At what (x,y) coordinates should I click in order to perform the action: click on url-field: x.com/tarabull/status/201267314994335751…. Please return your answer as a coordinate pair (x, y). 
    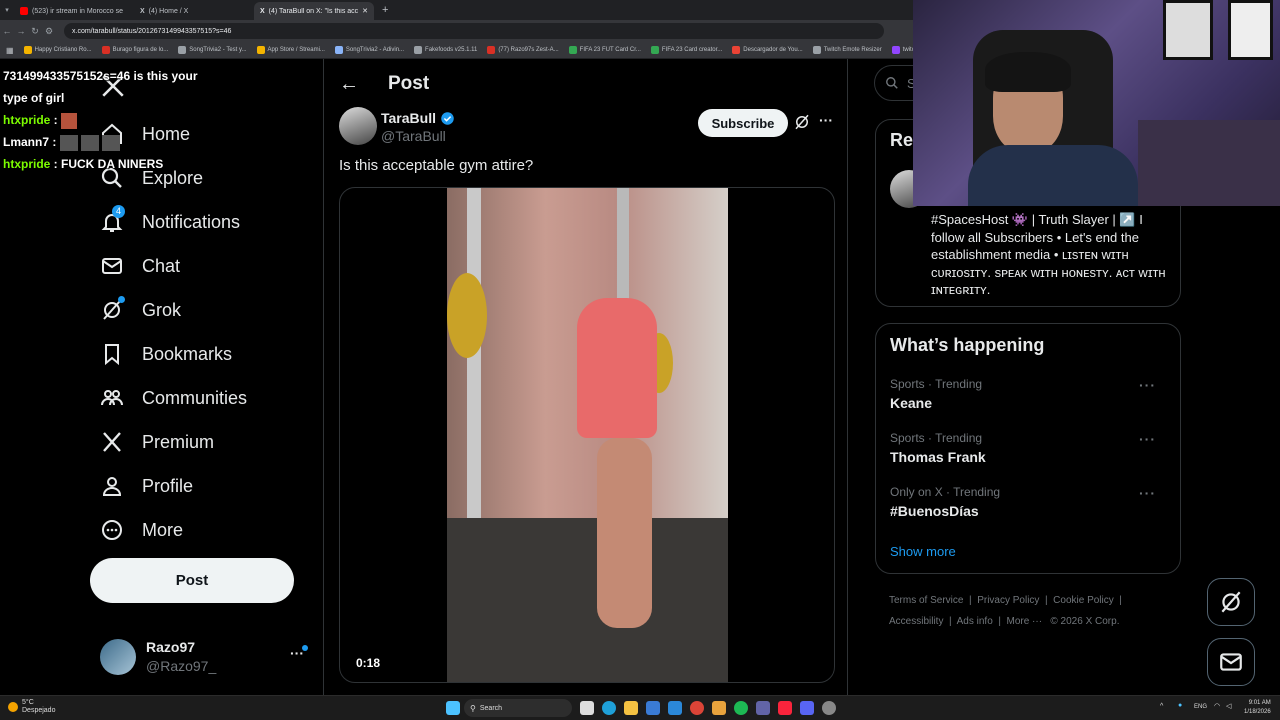
    Looking at the image, I should click on (474, 31).